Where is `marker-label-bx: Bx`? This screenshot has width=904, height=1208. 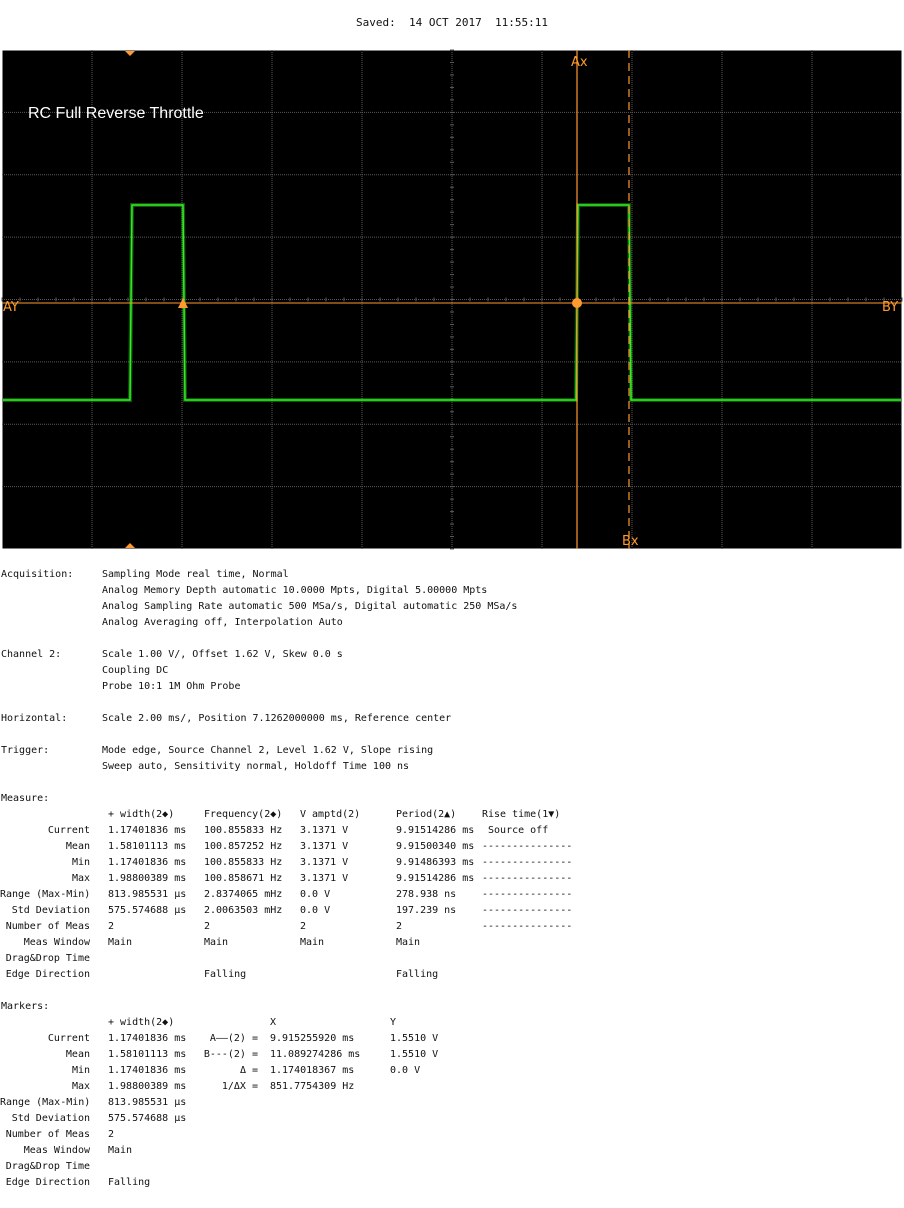 marker-label-bx: Bx is located at coordinates (630, 541).